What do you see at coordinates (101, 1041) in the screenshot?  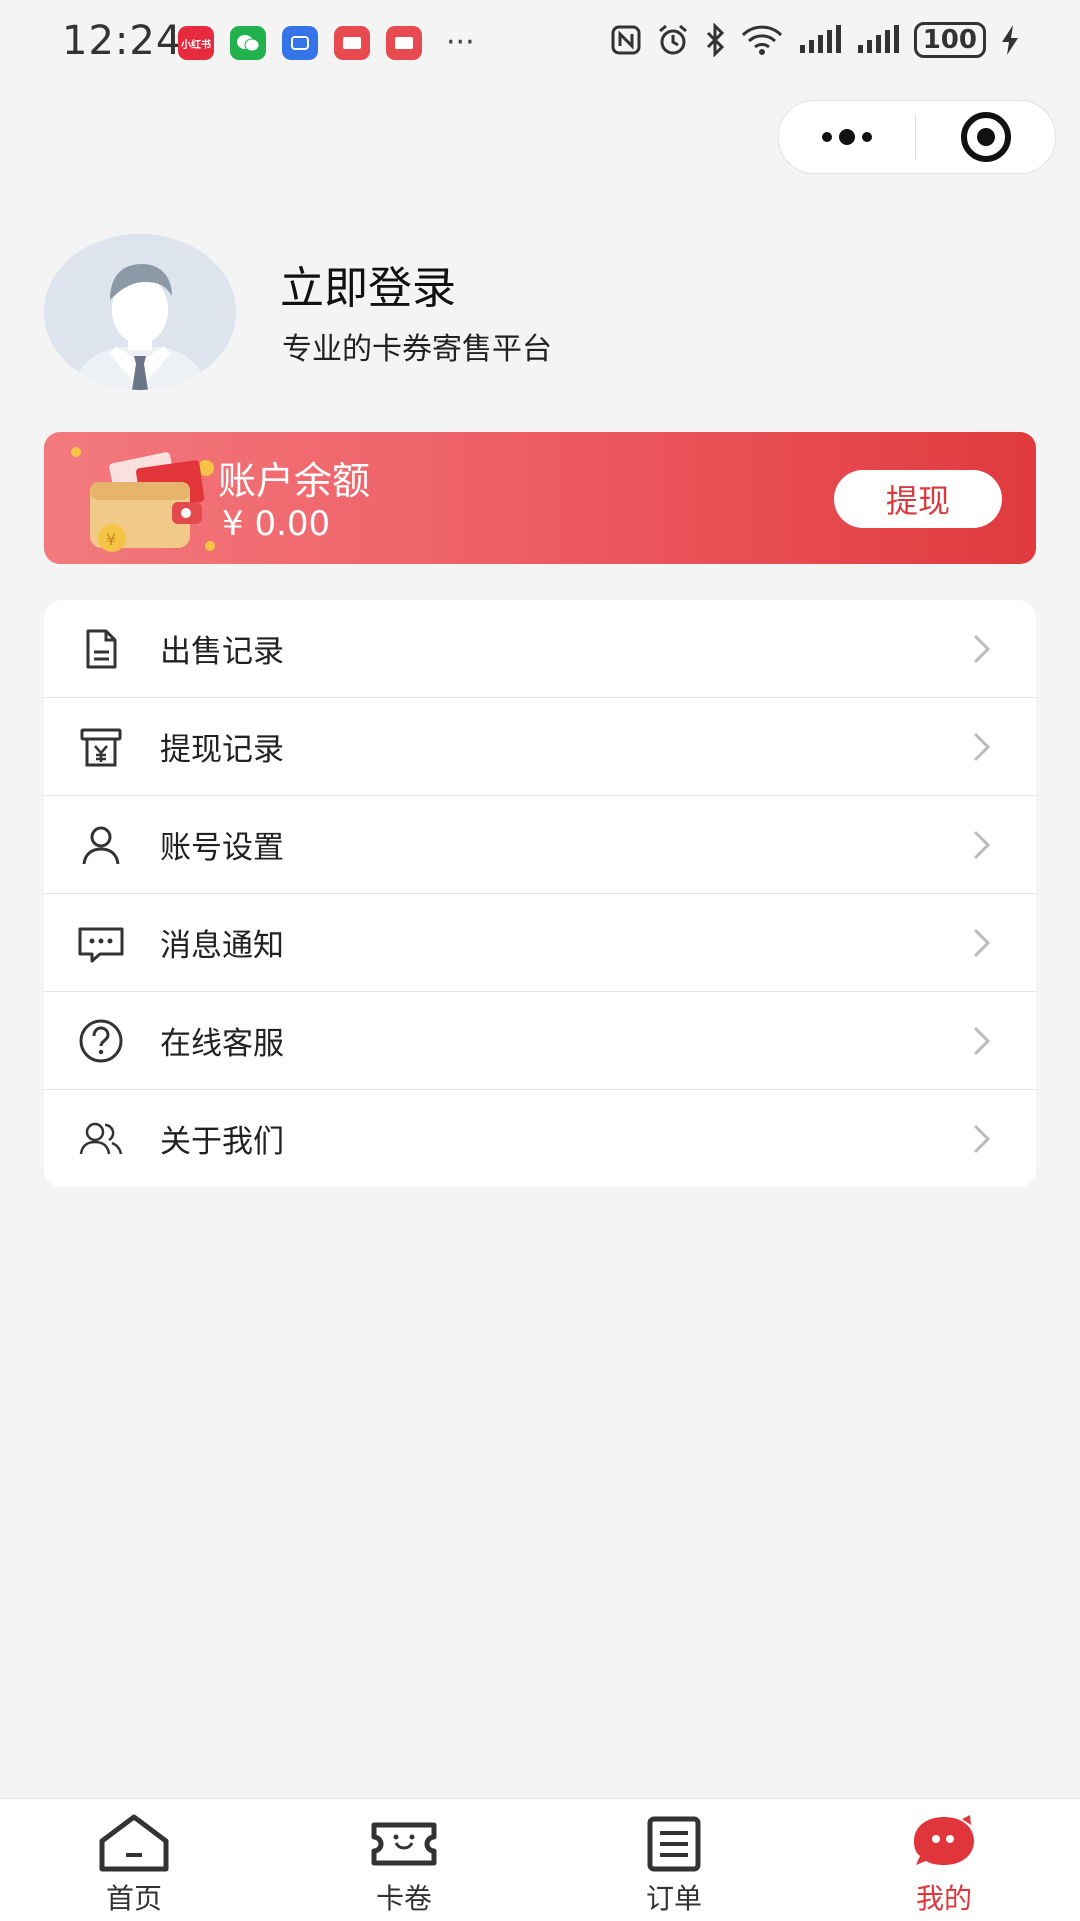 I see `help-icon` at bounding box center [101, 1041].